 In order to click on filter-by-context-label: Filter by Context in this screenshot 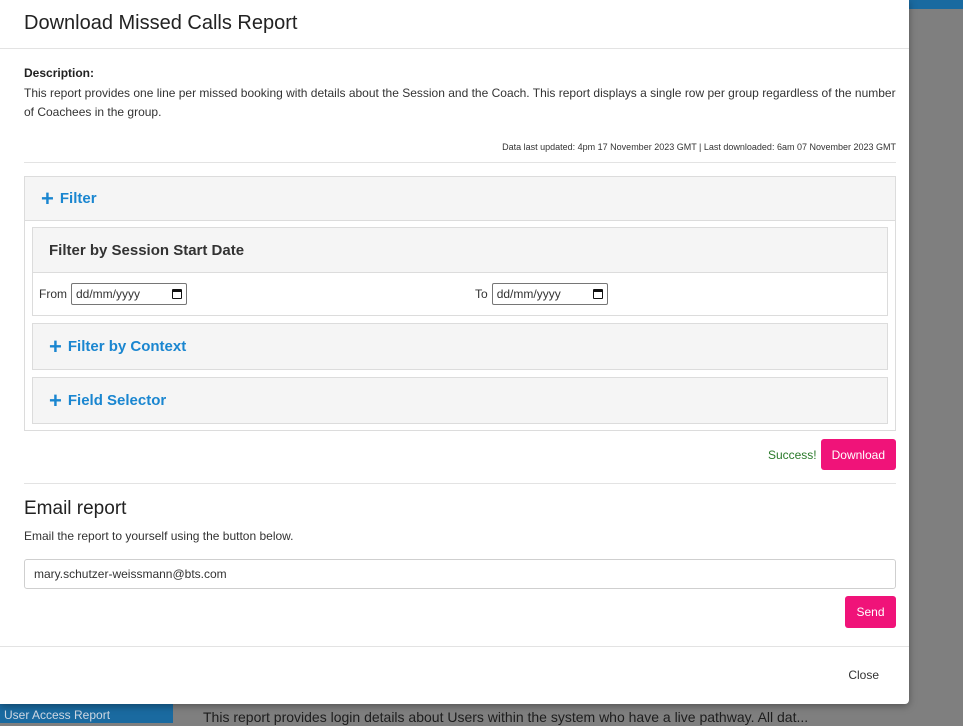, I will do `click(127, 346)`.